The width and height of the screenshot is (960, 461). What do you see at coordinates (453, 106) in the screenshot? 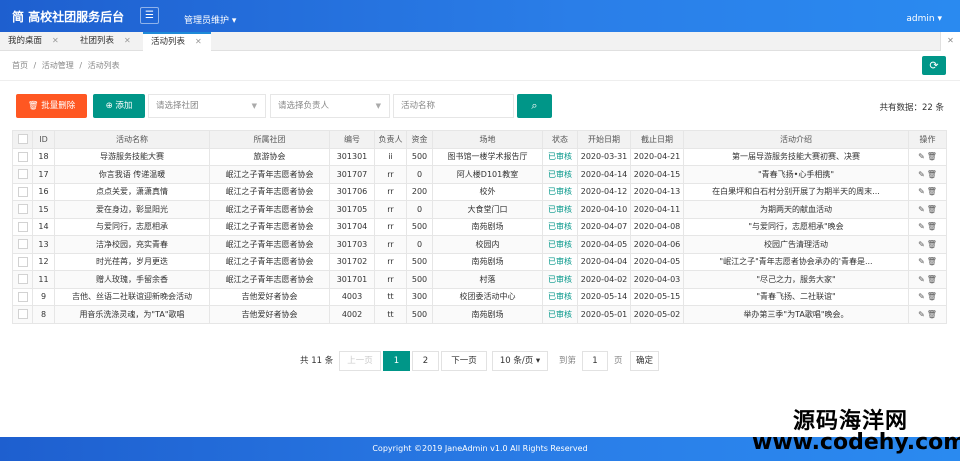
I see `activity-name-input: 活动名称` at bounding box center [453, 106].